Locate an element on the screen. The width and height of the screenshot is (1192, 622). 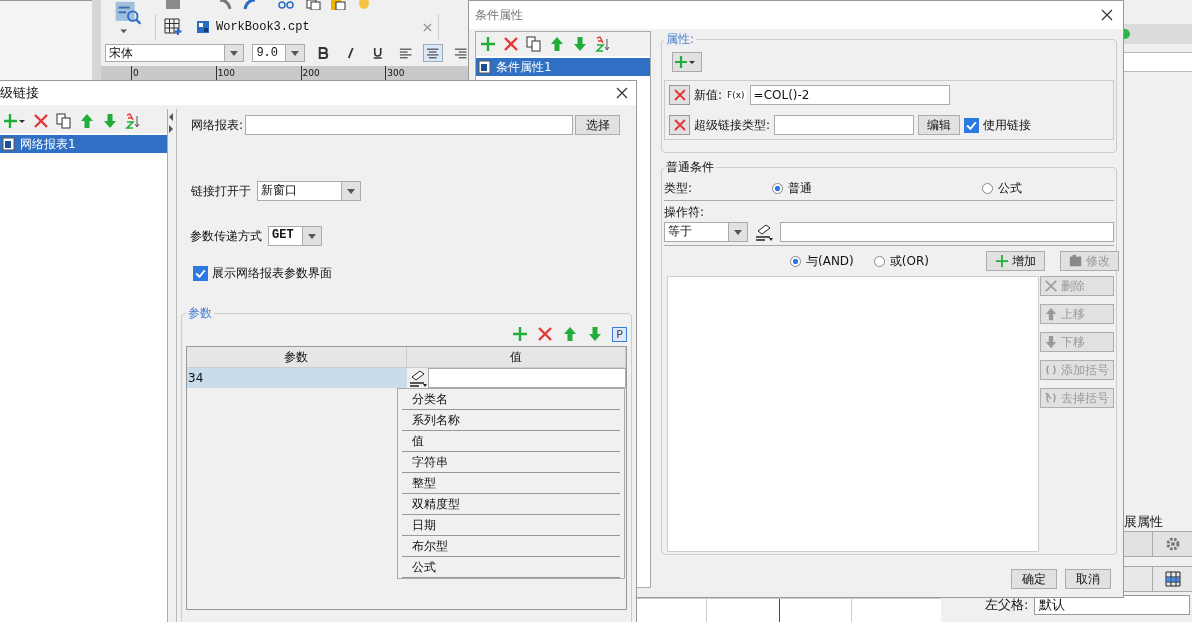
group-title: 参数 is located at coordinates (200, 313).